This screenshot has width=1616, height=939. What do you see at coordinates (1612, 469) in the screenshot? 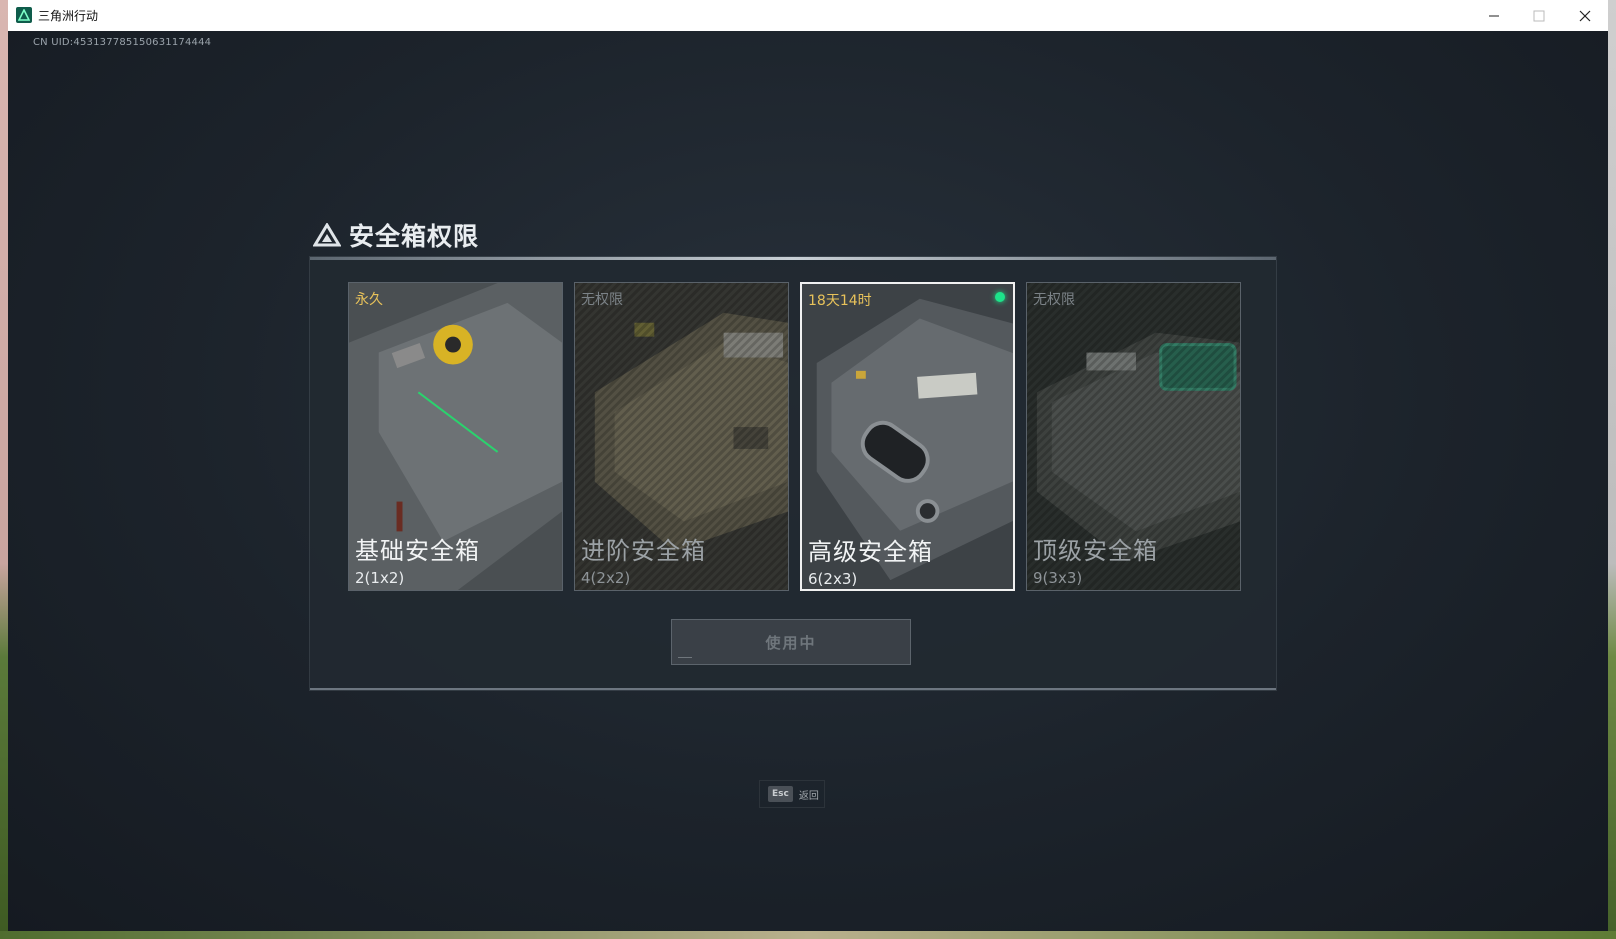
I see `desktop-edge-right` at bounding box center [1612, 469].